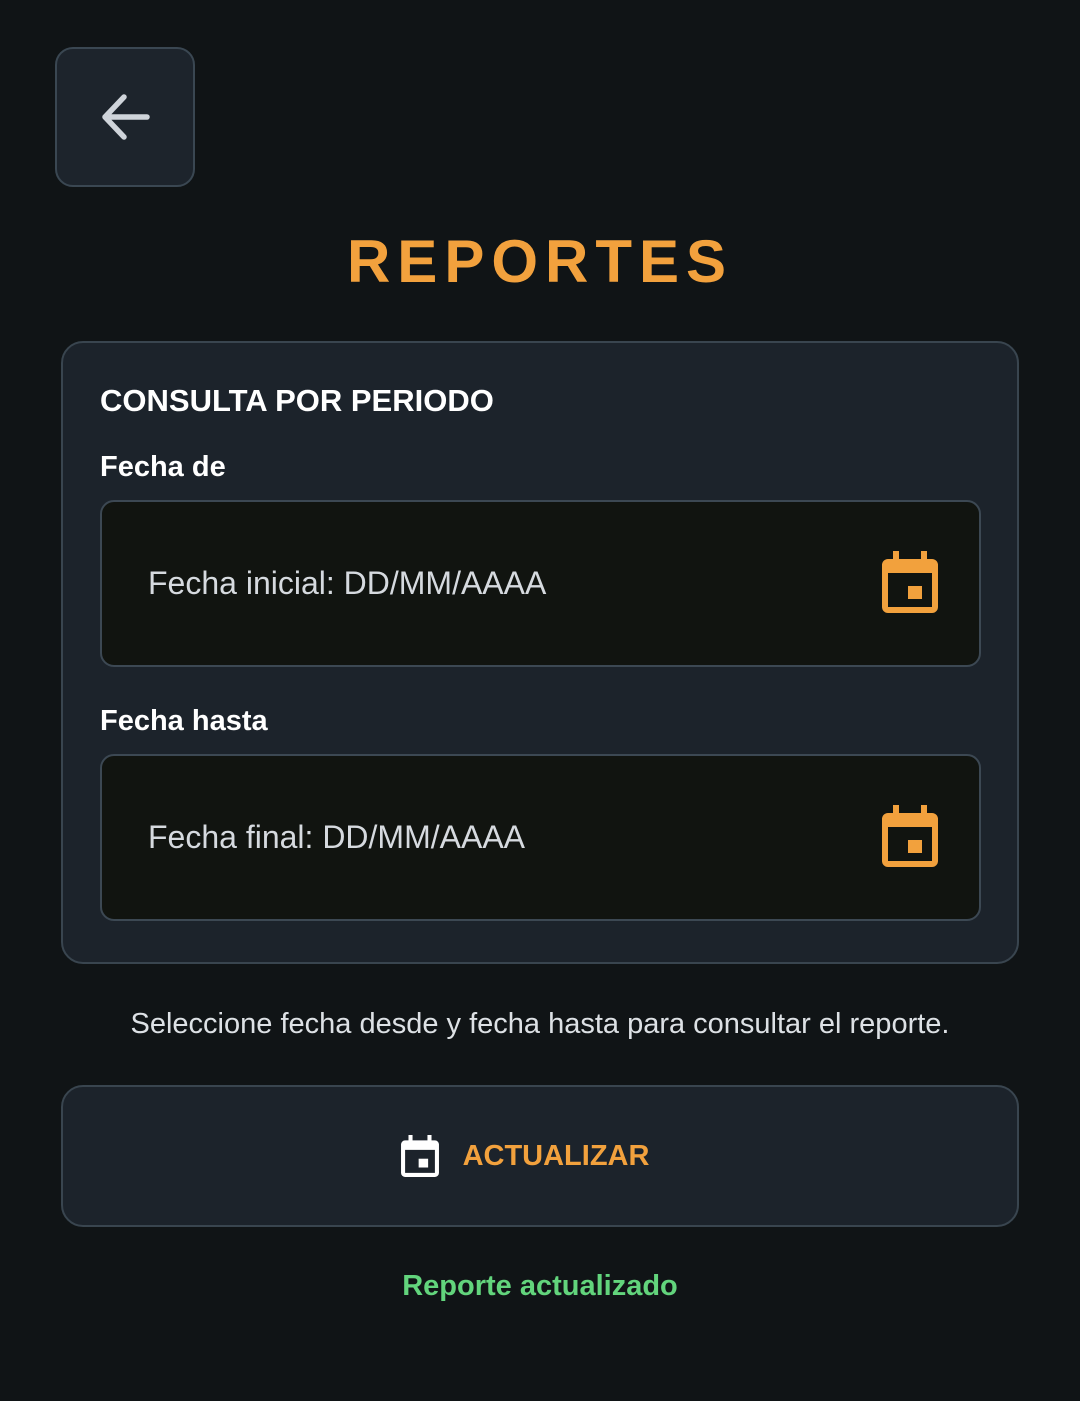 The height and width of the screenshot is (1401, 1080). What do you see at coordinates (498, 583) in the screenshot?
I see `from-date-input` at bounding box center [498, 583].